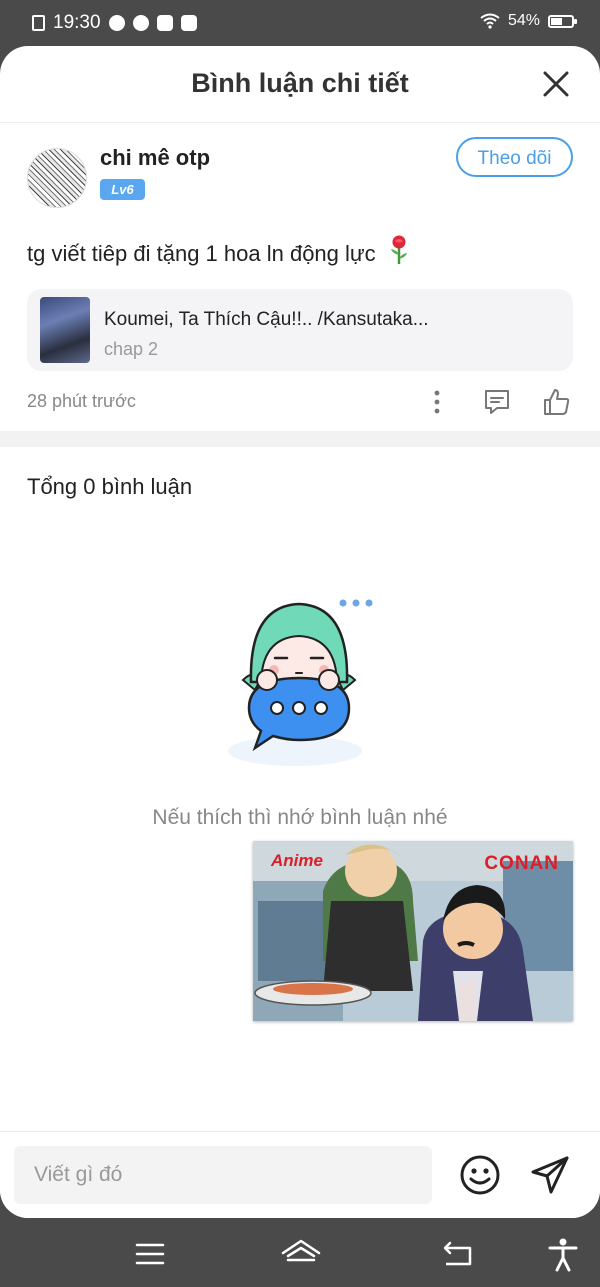  I want to click on floating-ad-video: Anime CONAN, so click(413, 931).